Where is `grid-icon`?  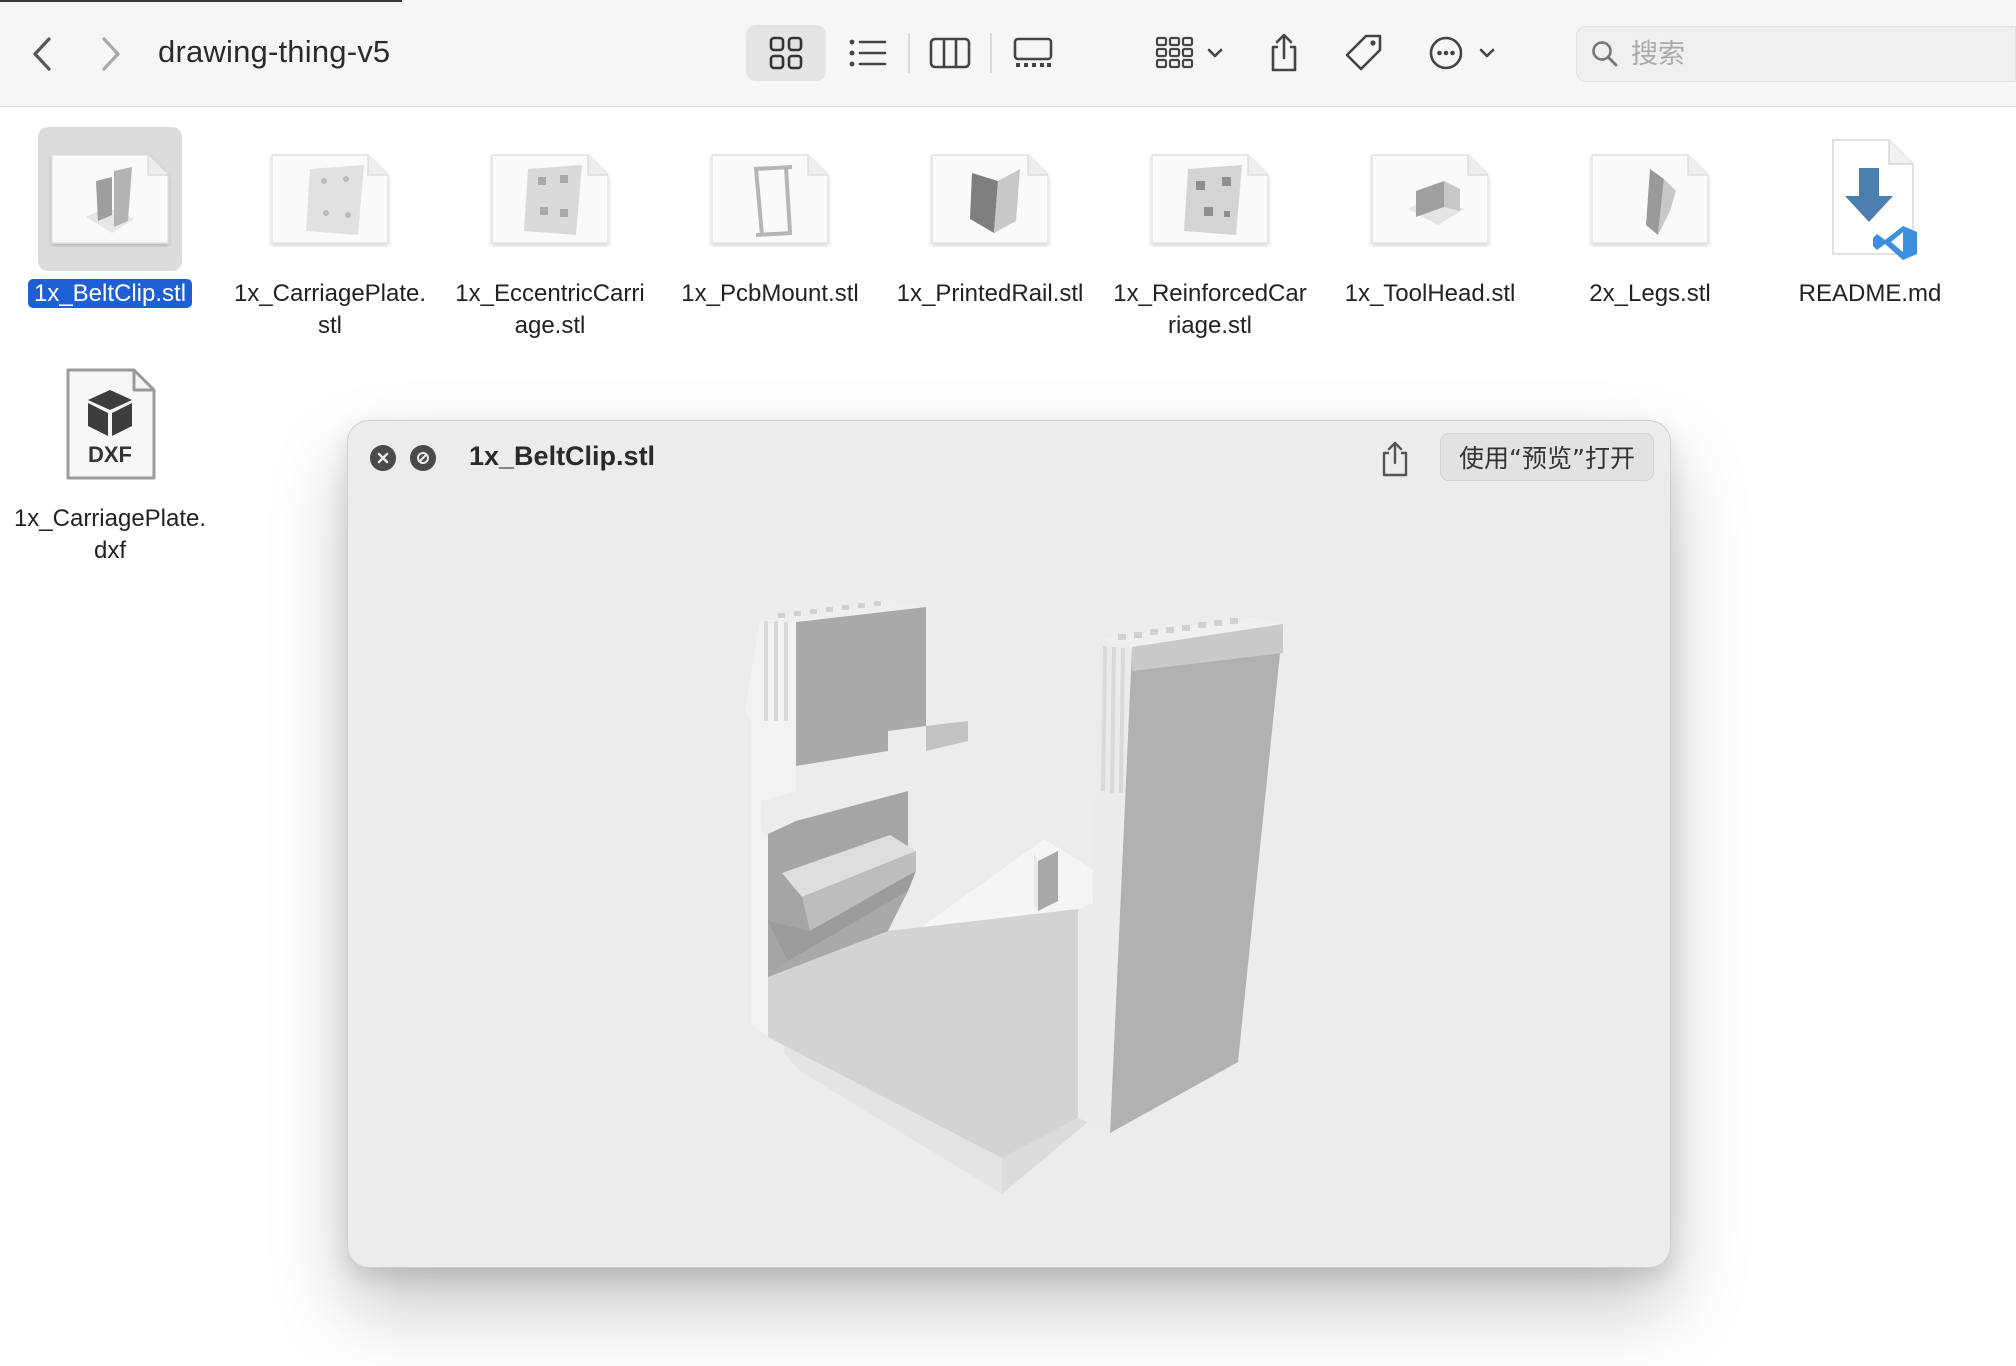 grid-icon is located at coordinates (786, 53).